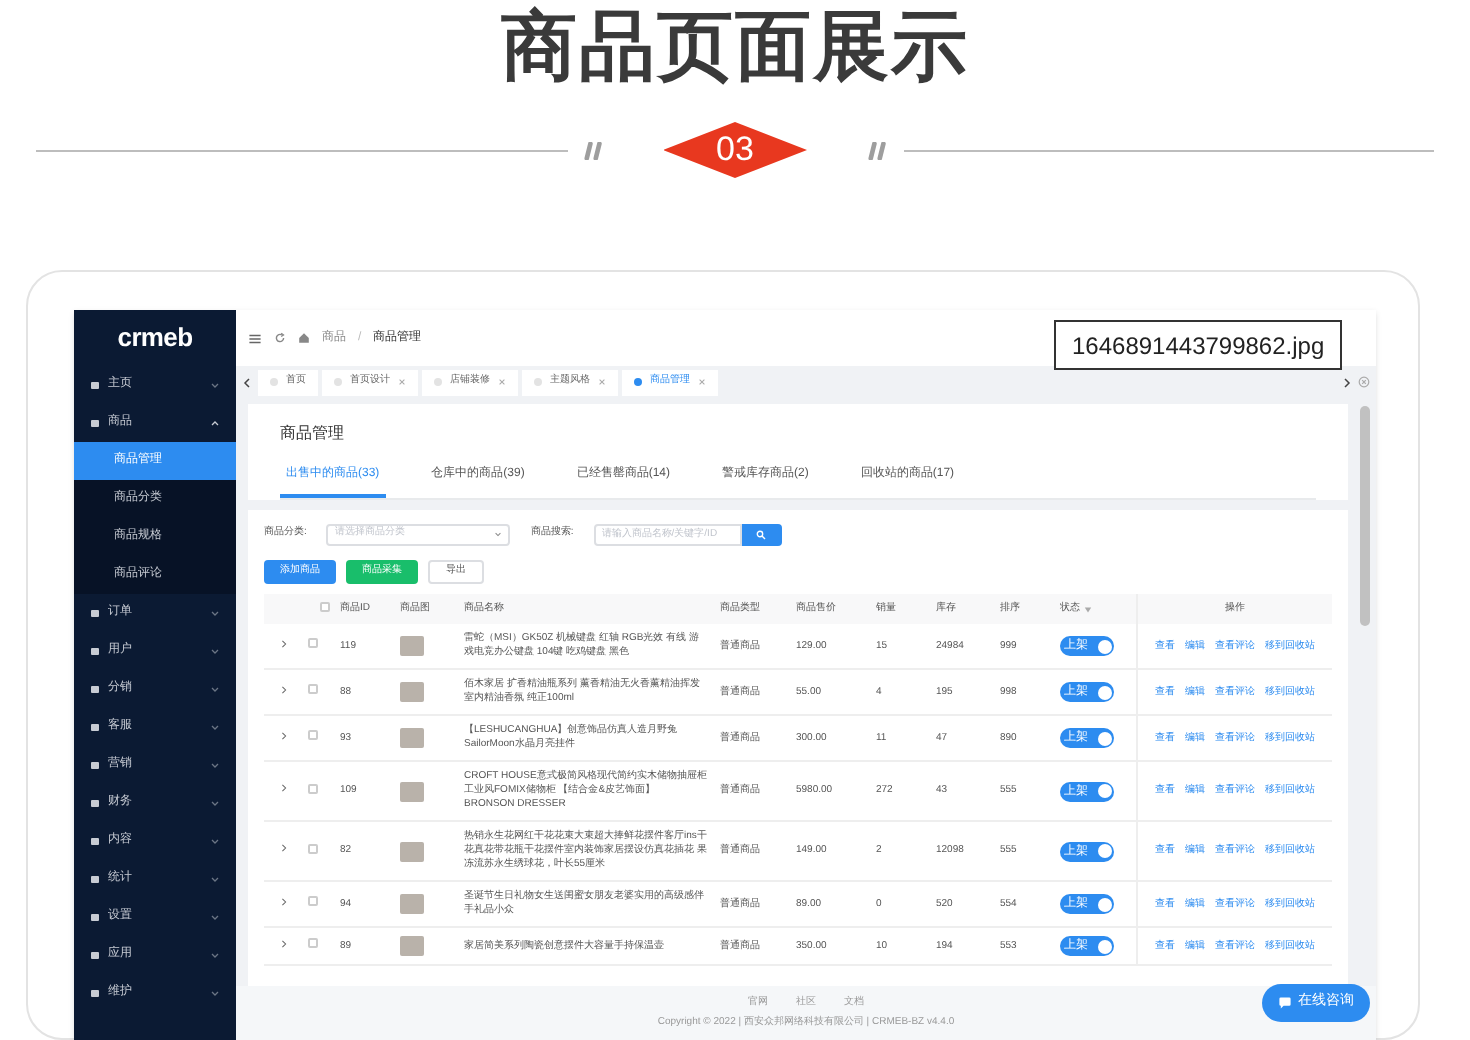  I want to click on page-heading: 商品页面展示, so click(735, 48).